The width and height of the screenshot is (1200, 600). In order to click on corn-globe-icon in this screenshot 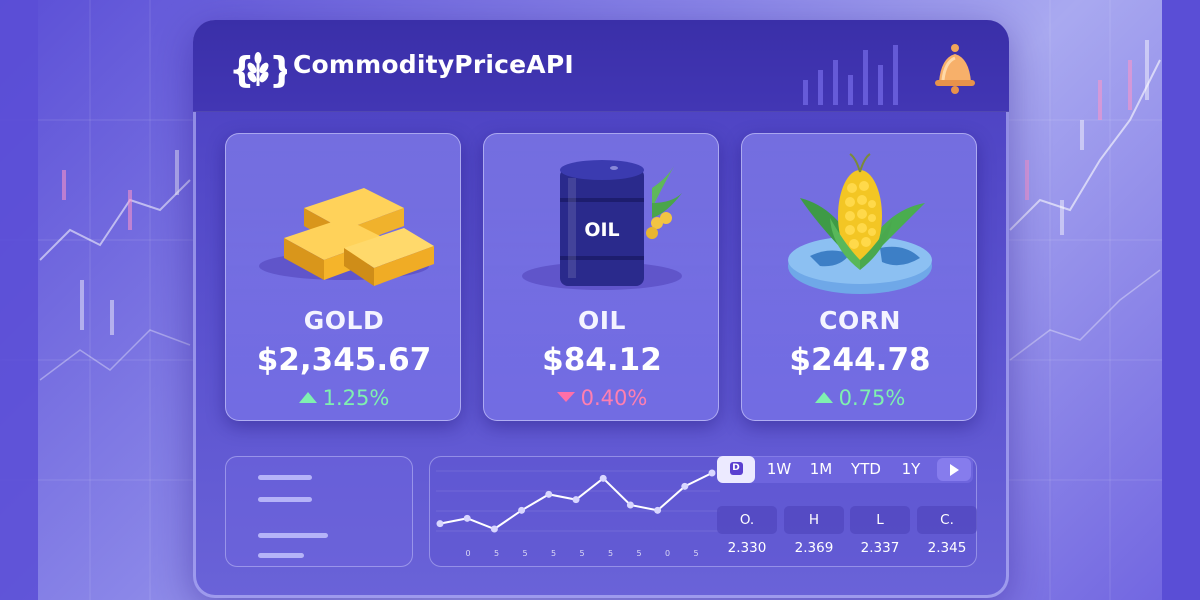, I will do `click(860, 223)`.